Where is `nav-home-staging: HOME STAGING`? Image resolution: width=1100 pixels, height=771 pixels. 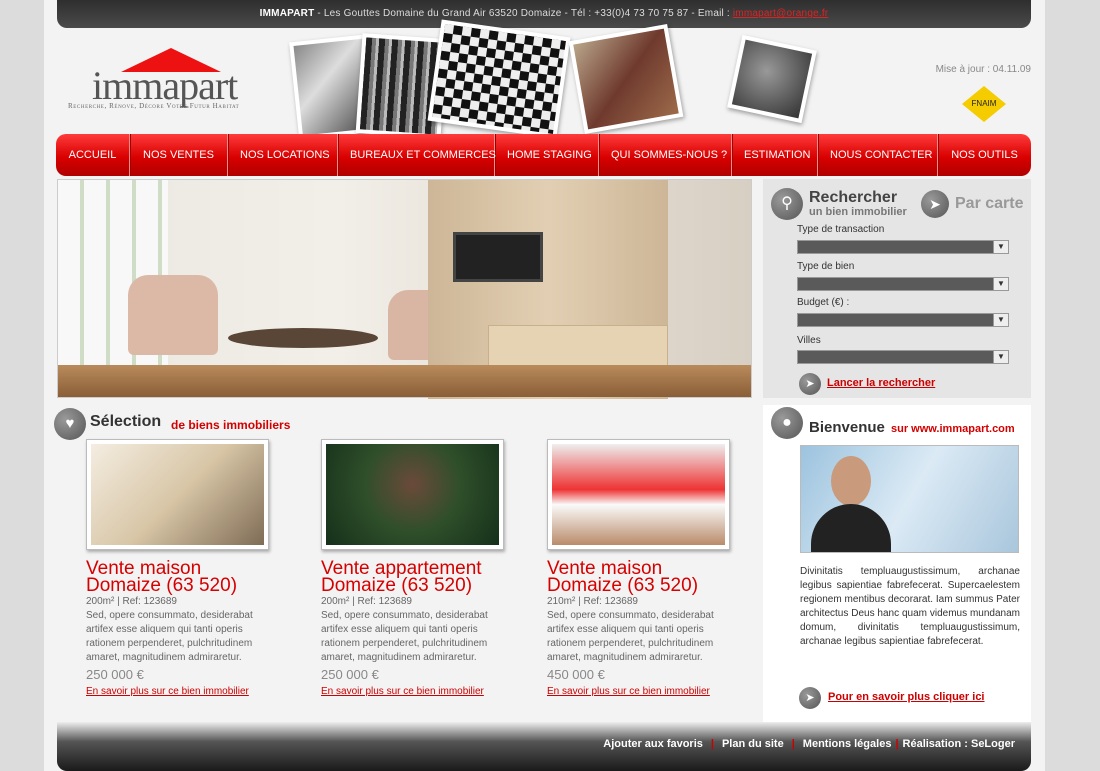
nav-home-staging: HOME STAGING is located at coordinates (547, 155).